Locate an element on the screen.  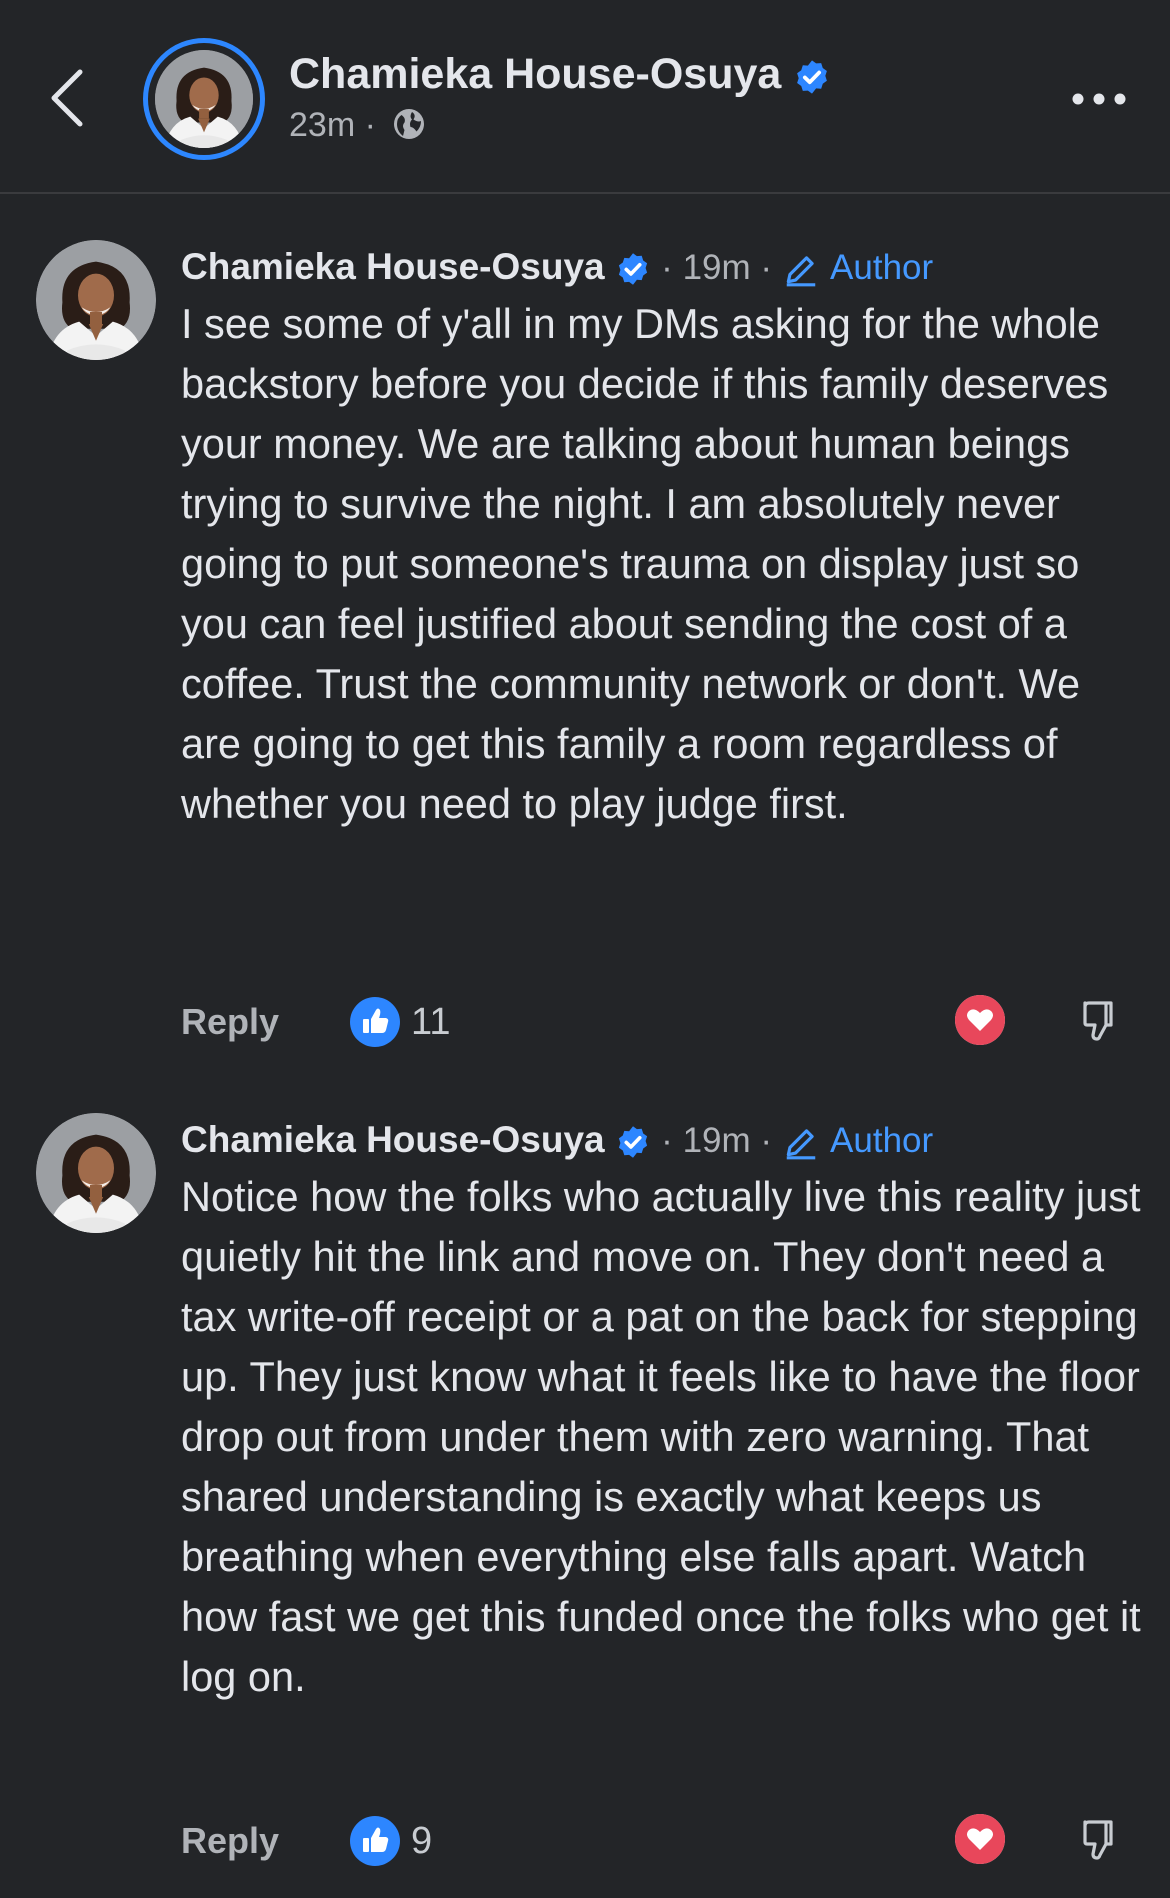
header-profile-name: Chamieka House-Osuya is located at coordinates (560, 74).